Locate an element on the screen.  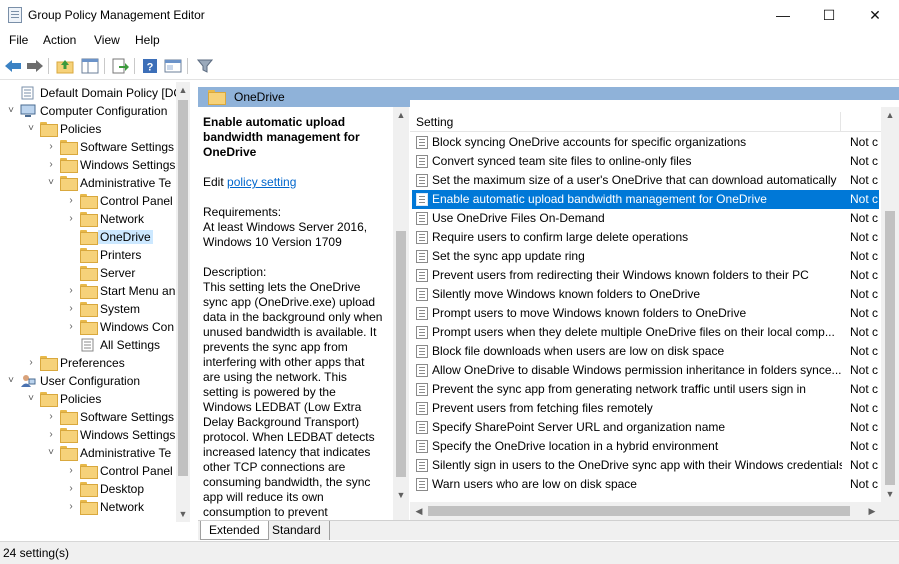
minimize-button: — is located at coordinates (783, 15).